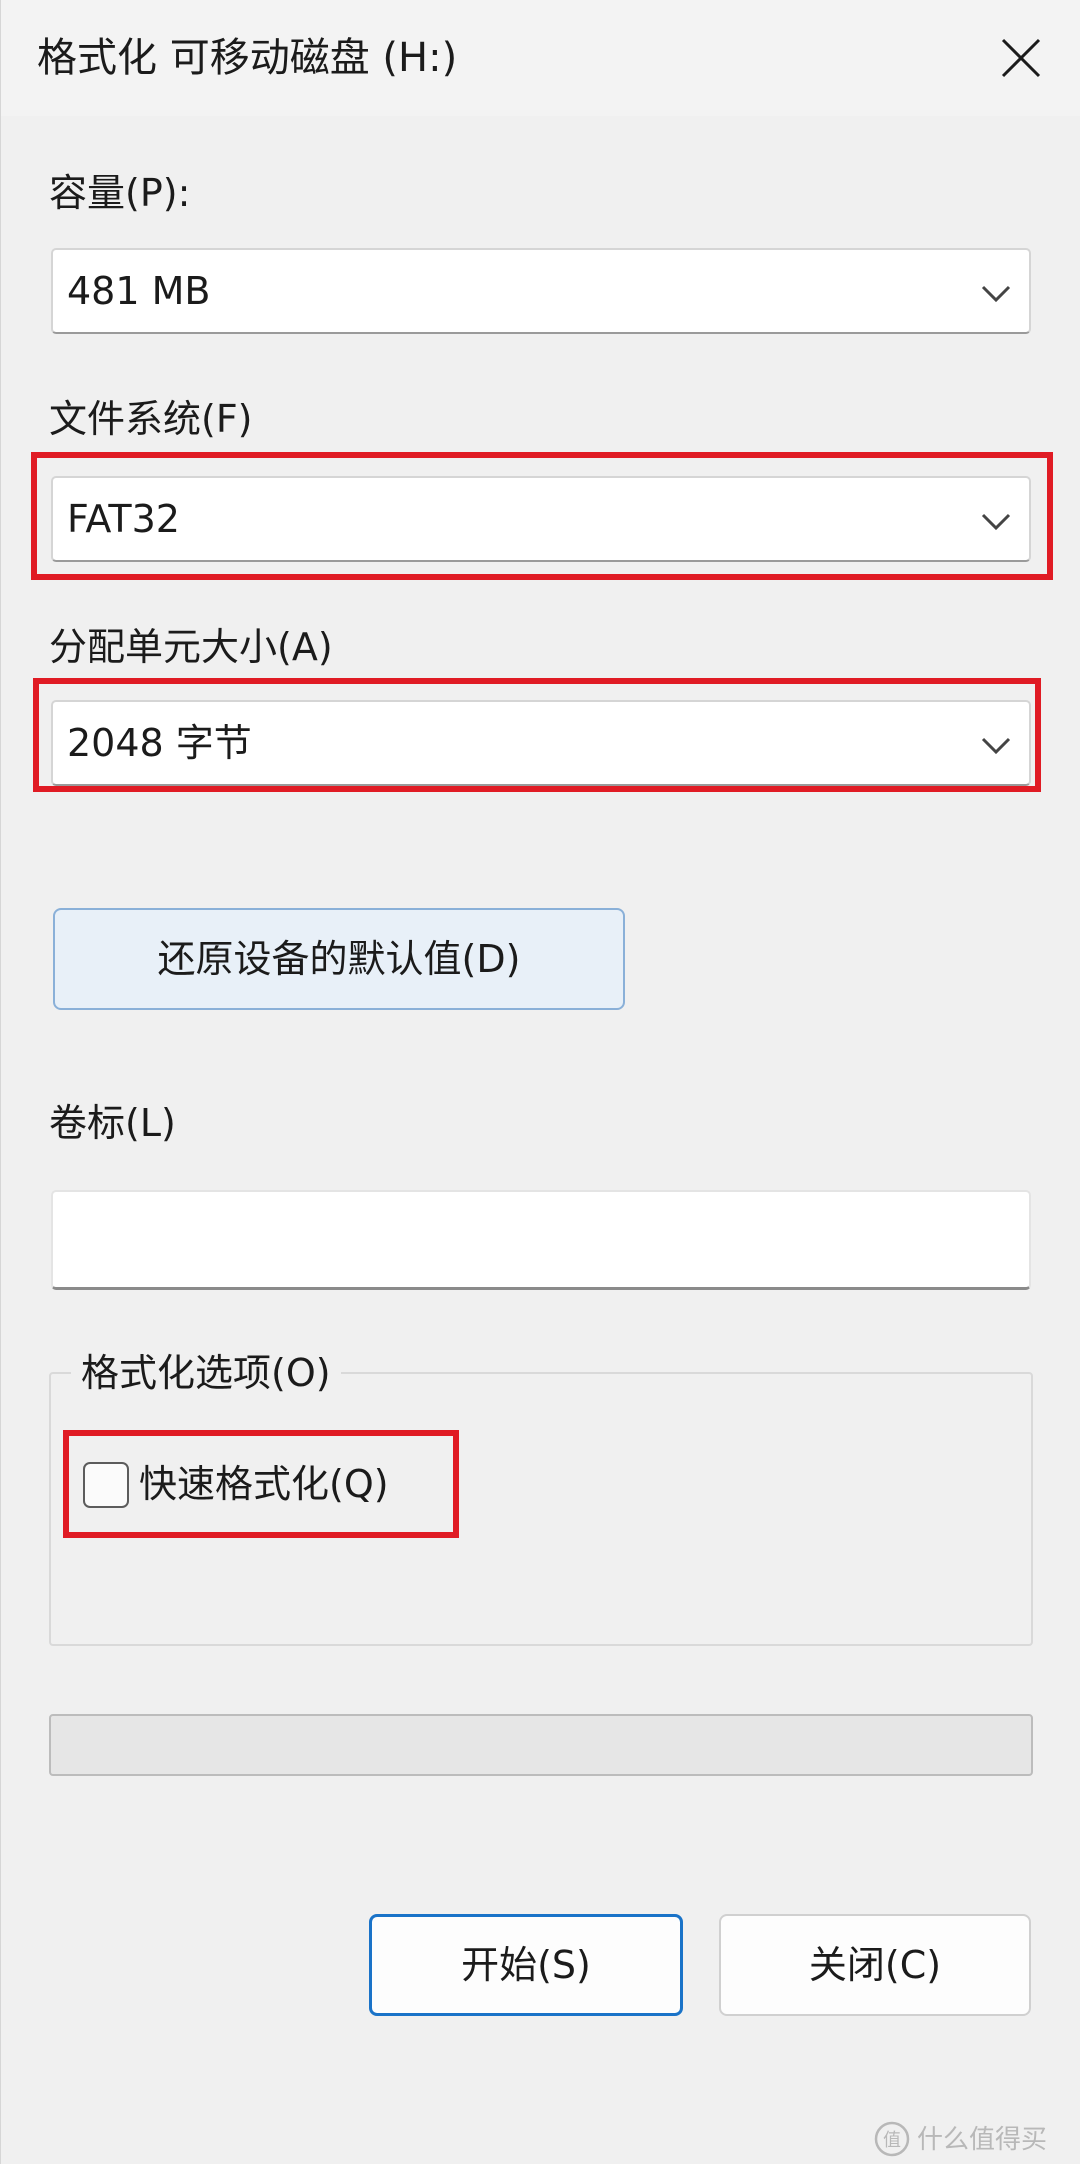 The height and width of the screenshot is (2164, 1080). Describe the element at coordinates (541, 291) in the screenshot. I see `capacity-select: 481 MB` at that location.